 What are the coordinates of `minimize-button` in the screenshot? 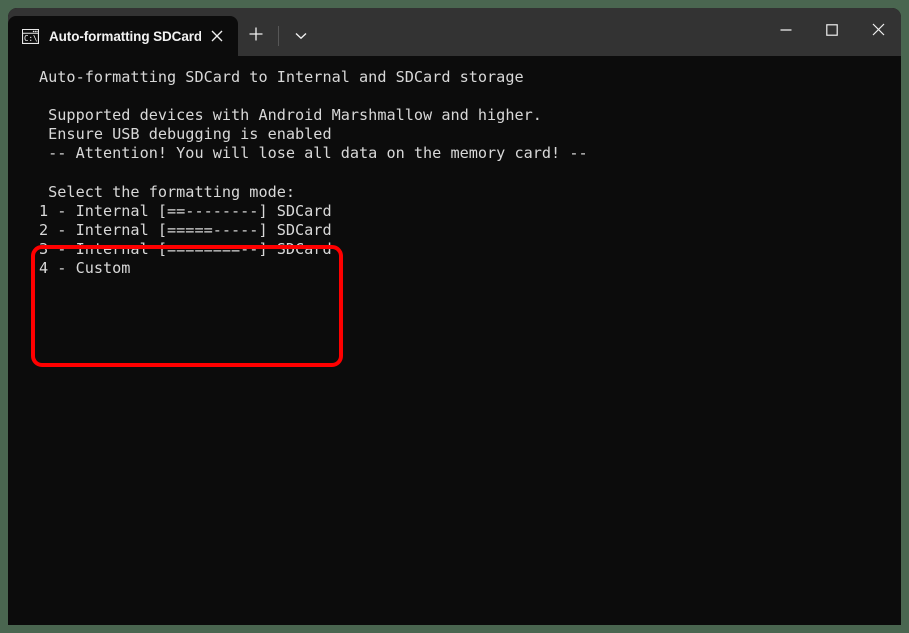 It's located at (786, 32).